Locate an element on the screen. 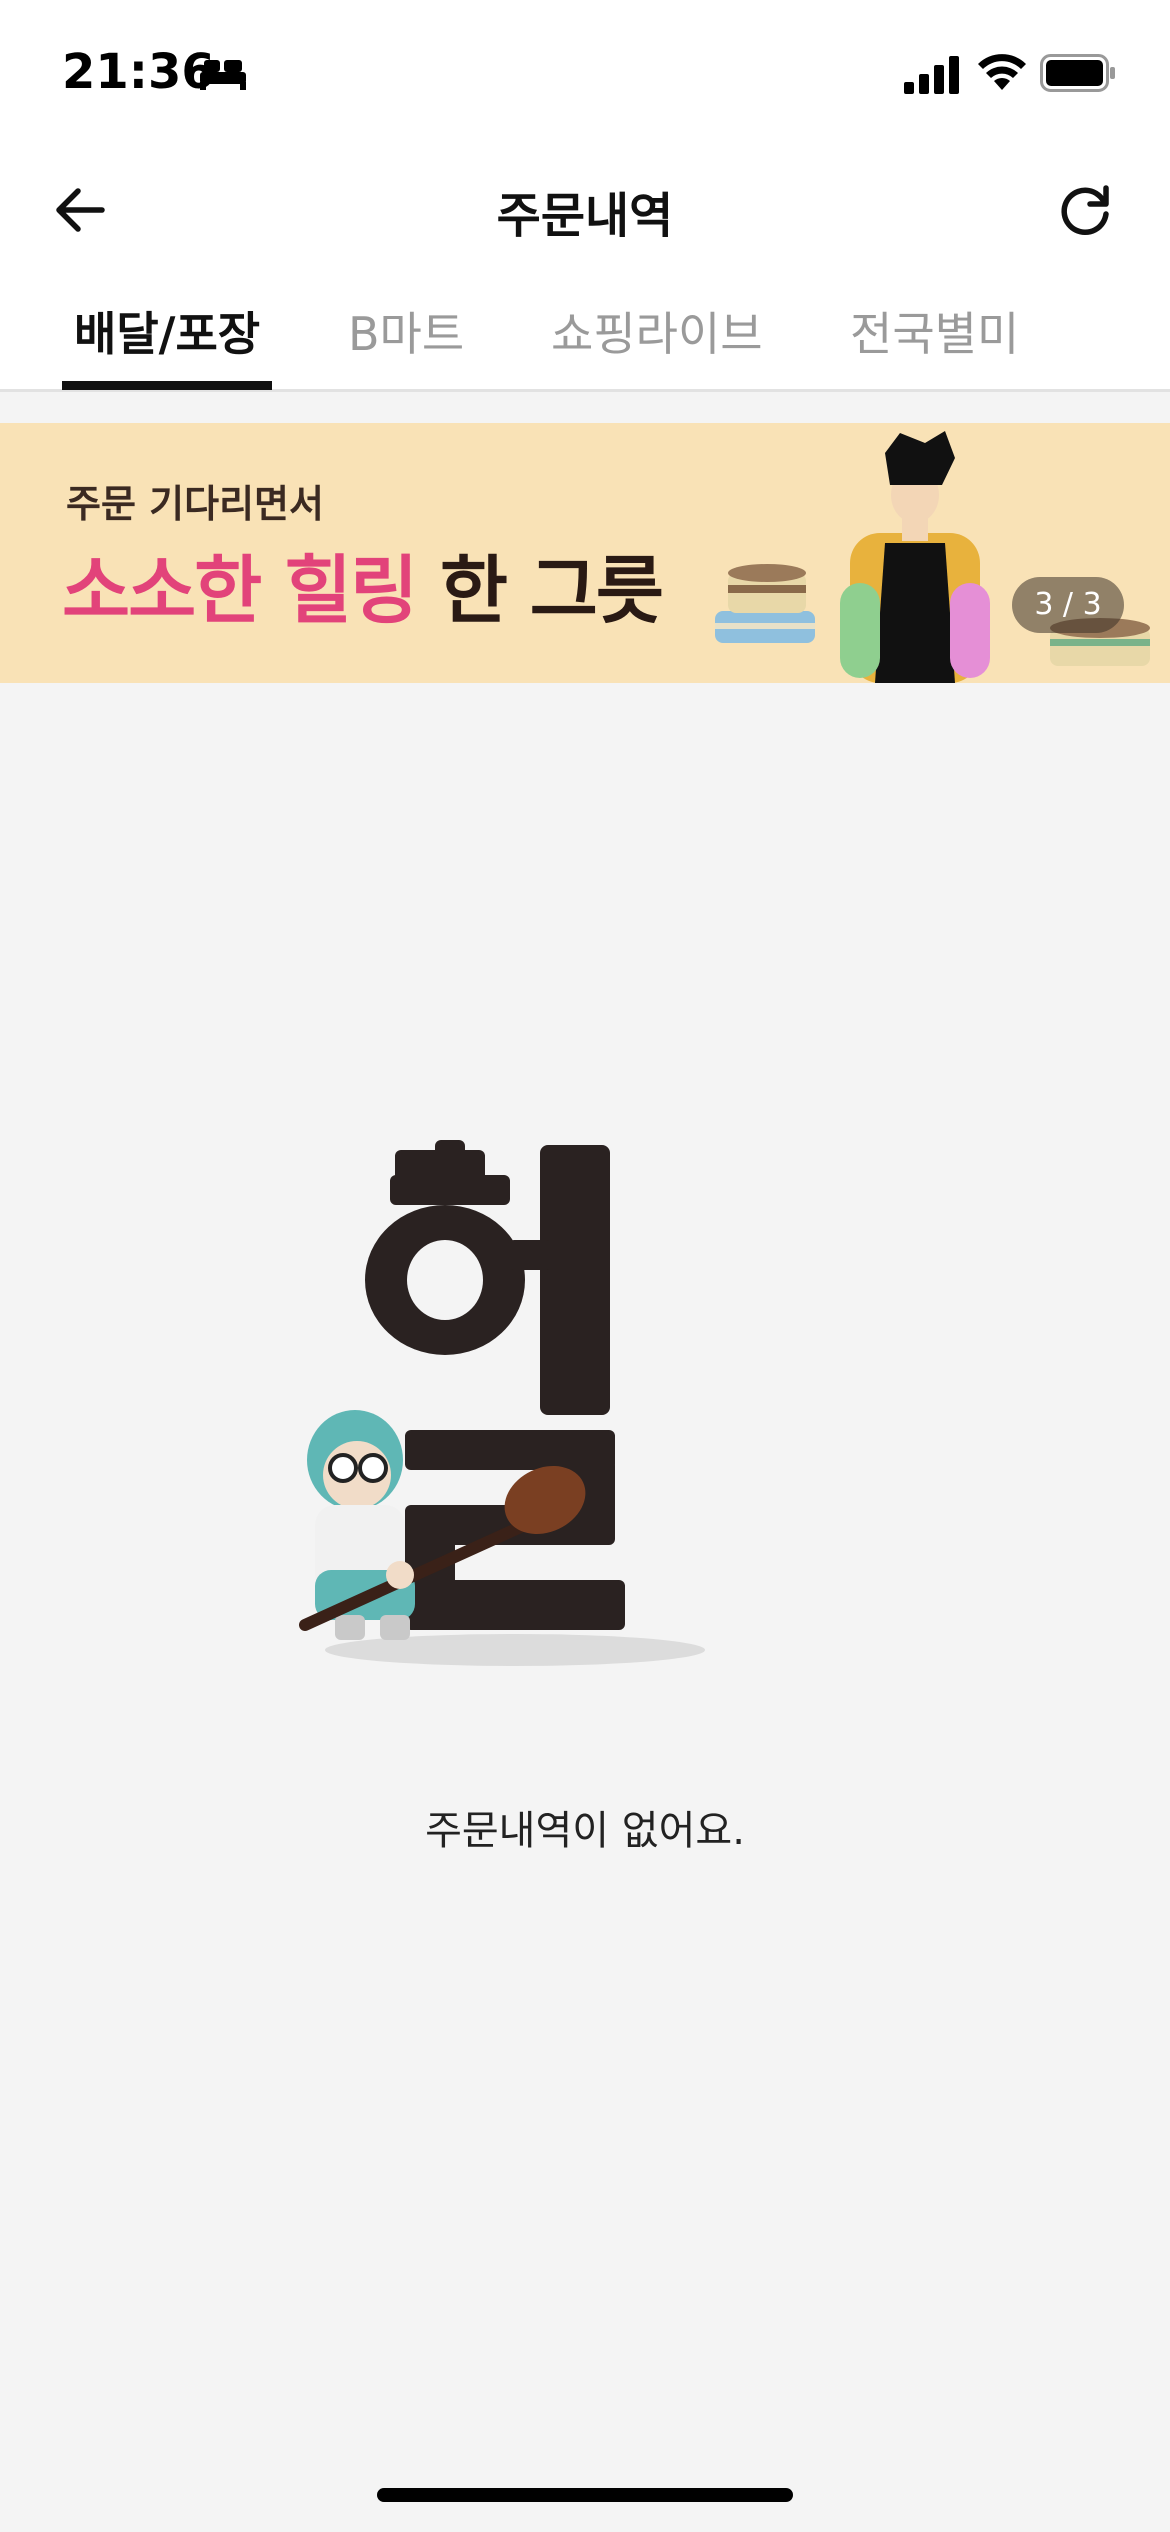  status-bar: 21:36 is located at coordinates (585, 75).